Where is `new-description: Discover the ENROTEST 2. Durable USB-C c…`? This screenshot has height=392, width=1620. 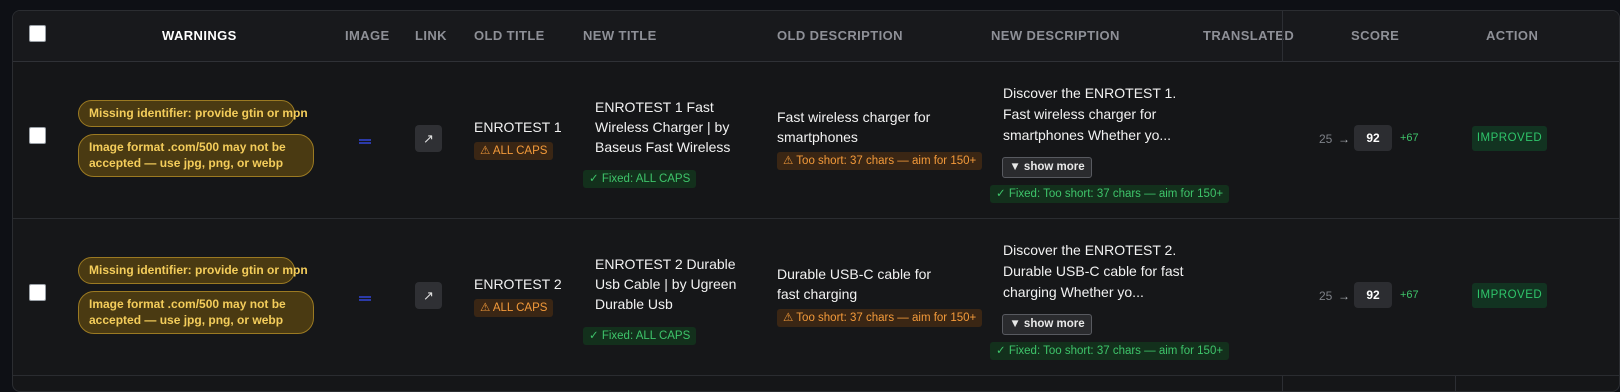
new-description: Discover the ENROTEST 2. Durable USB-C c… is located at coordinates (1098, 282).